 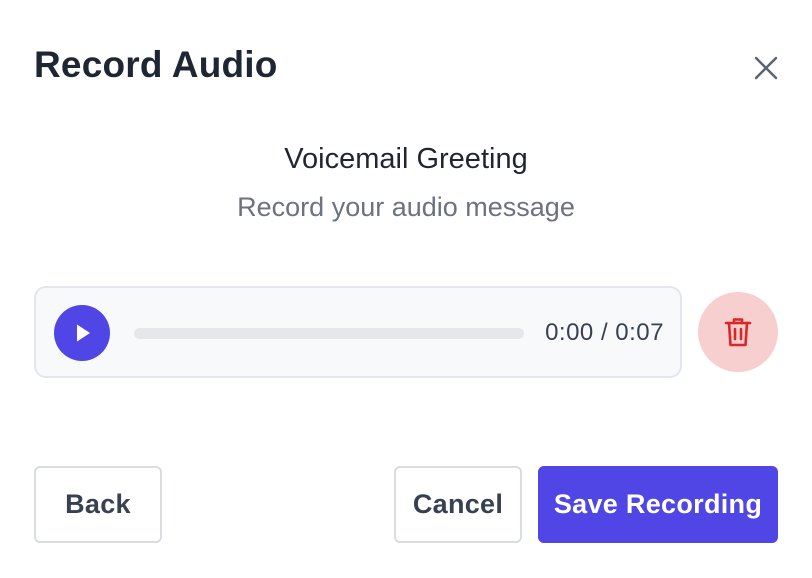 I want to click on save-recording-button: Save Recording, so click(x=658, y=504).